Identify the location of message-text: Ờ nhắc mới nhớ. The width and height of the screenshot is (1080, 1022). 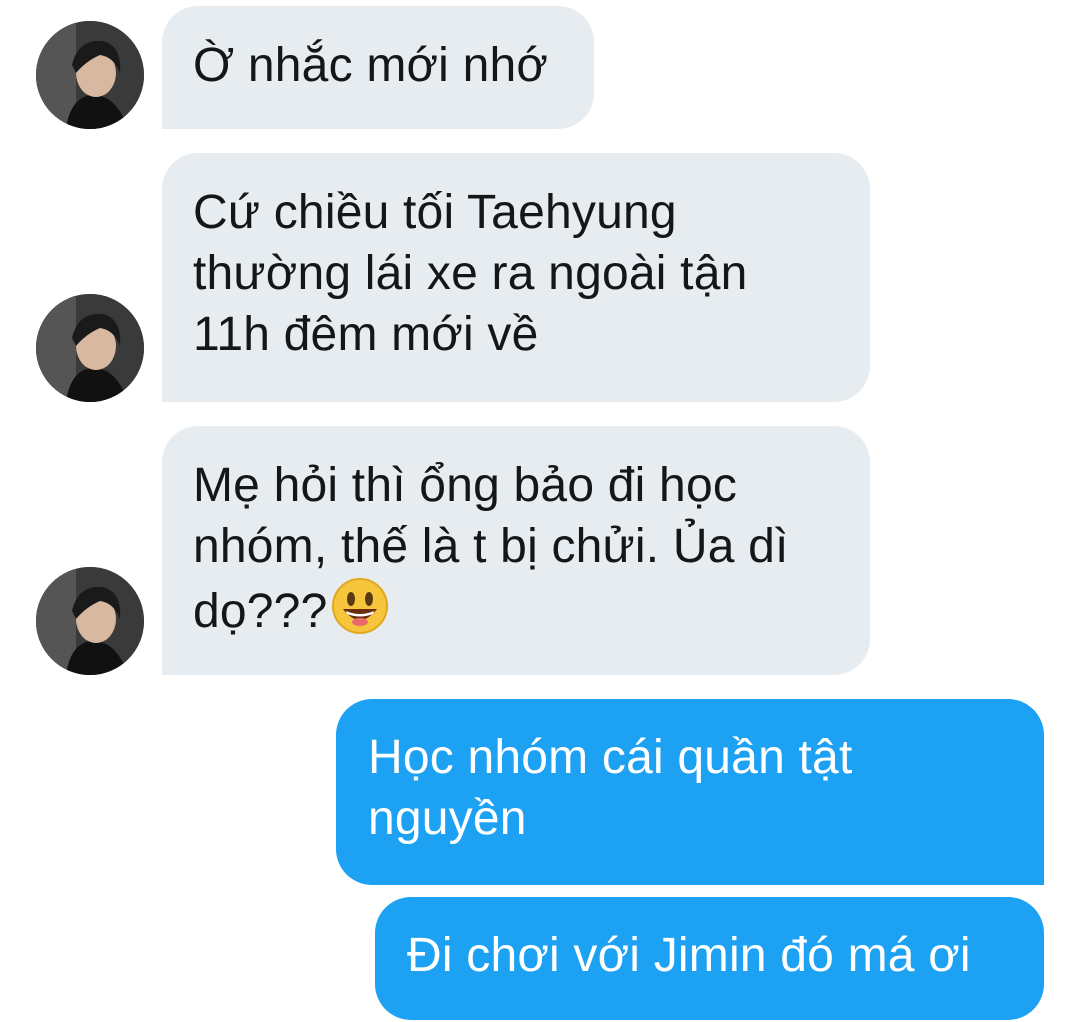
(371, 65).